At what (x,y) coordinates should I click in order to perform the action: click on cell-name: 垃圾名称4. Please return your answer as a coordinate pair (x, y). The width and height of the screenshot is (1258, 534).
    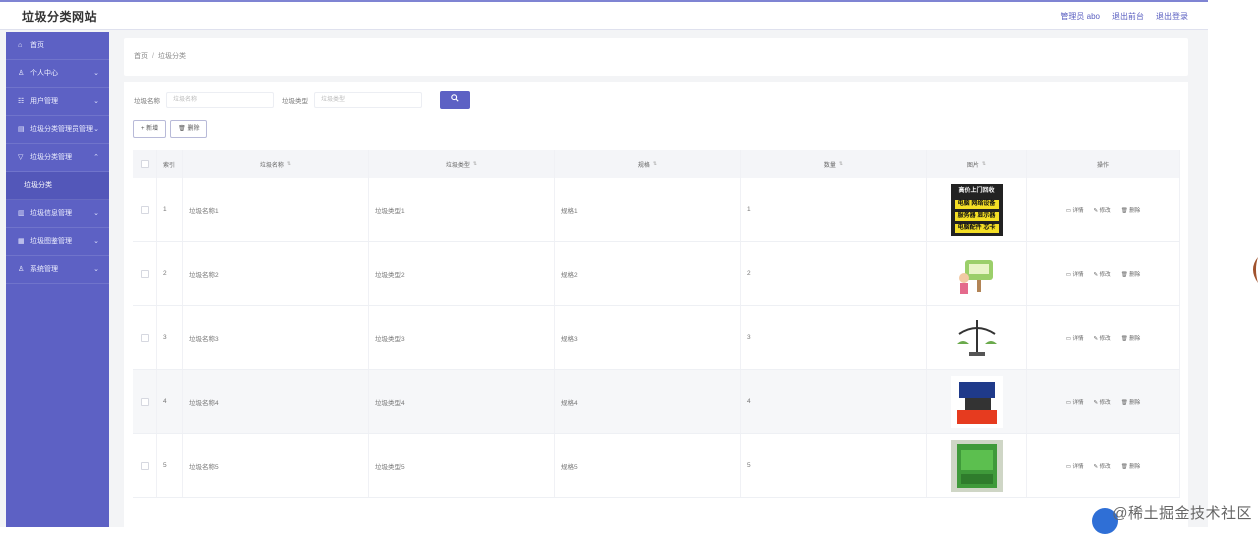
    Looking at the image, I should click on (276, 401).